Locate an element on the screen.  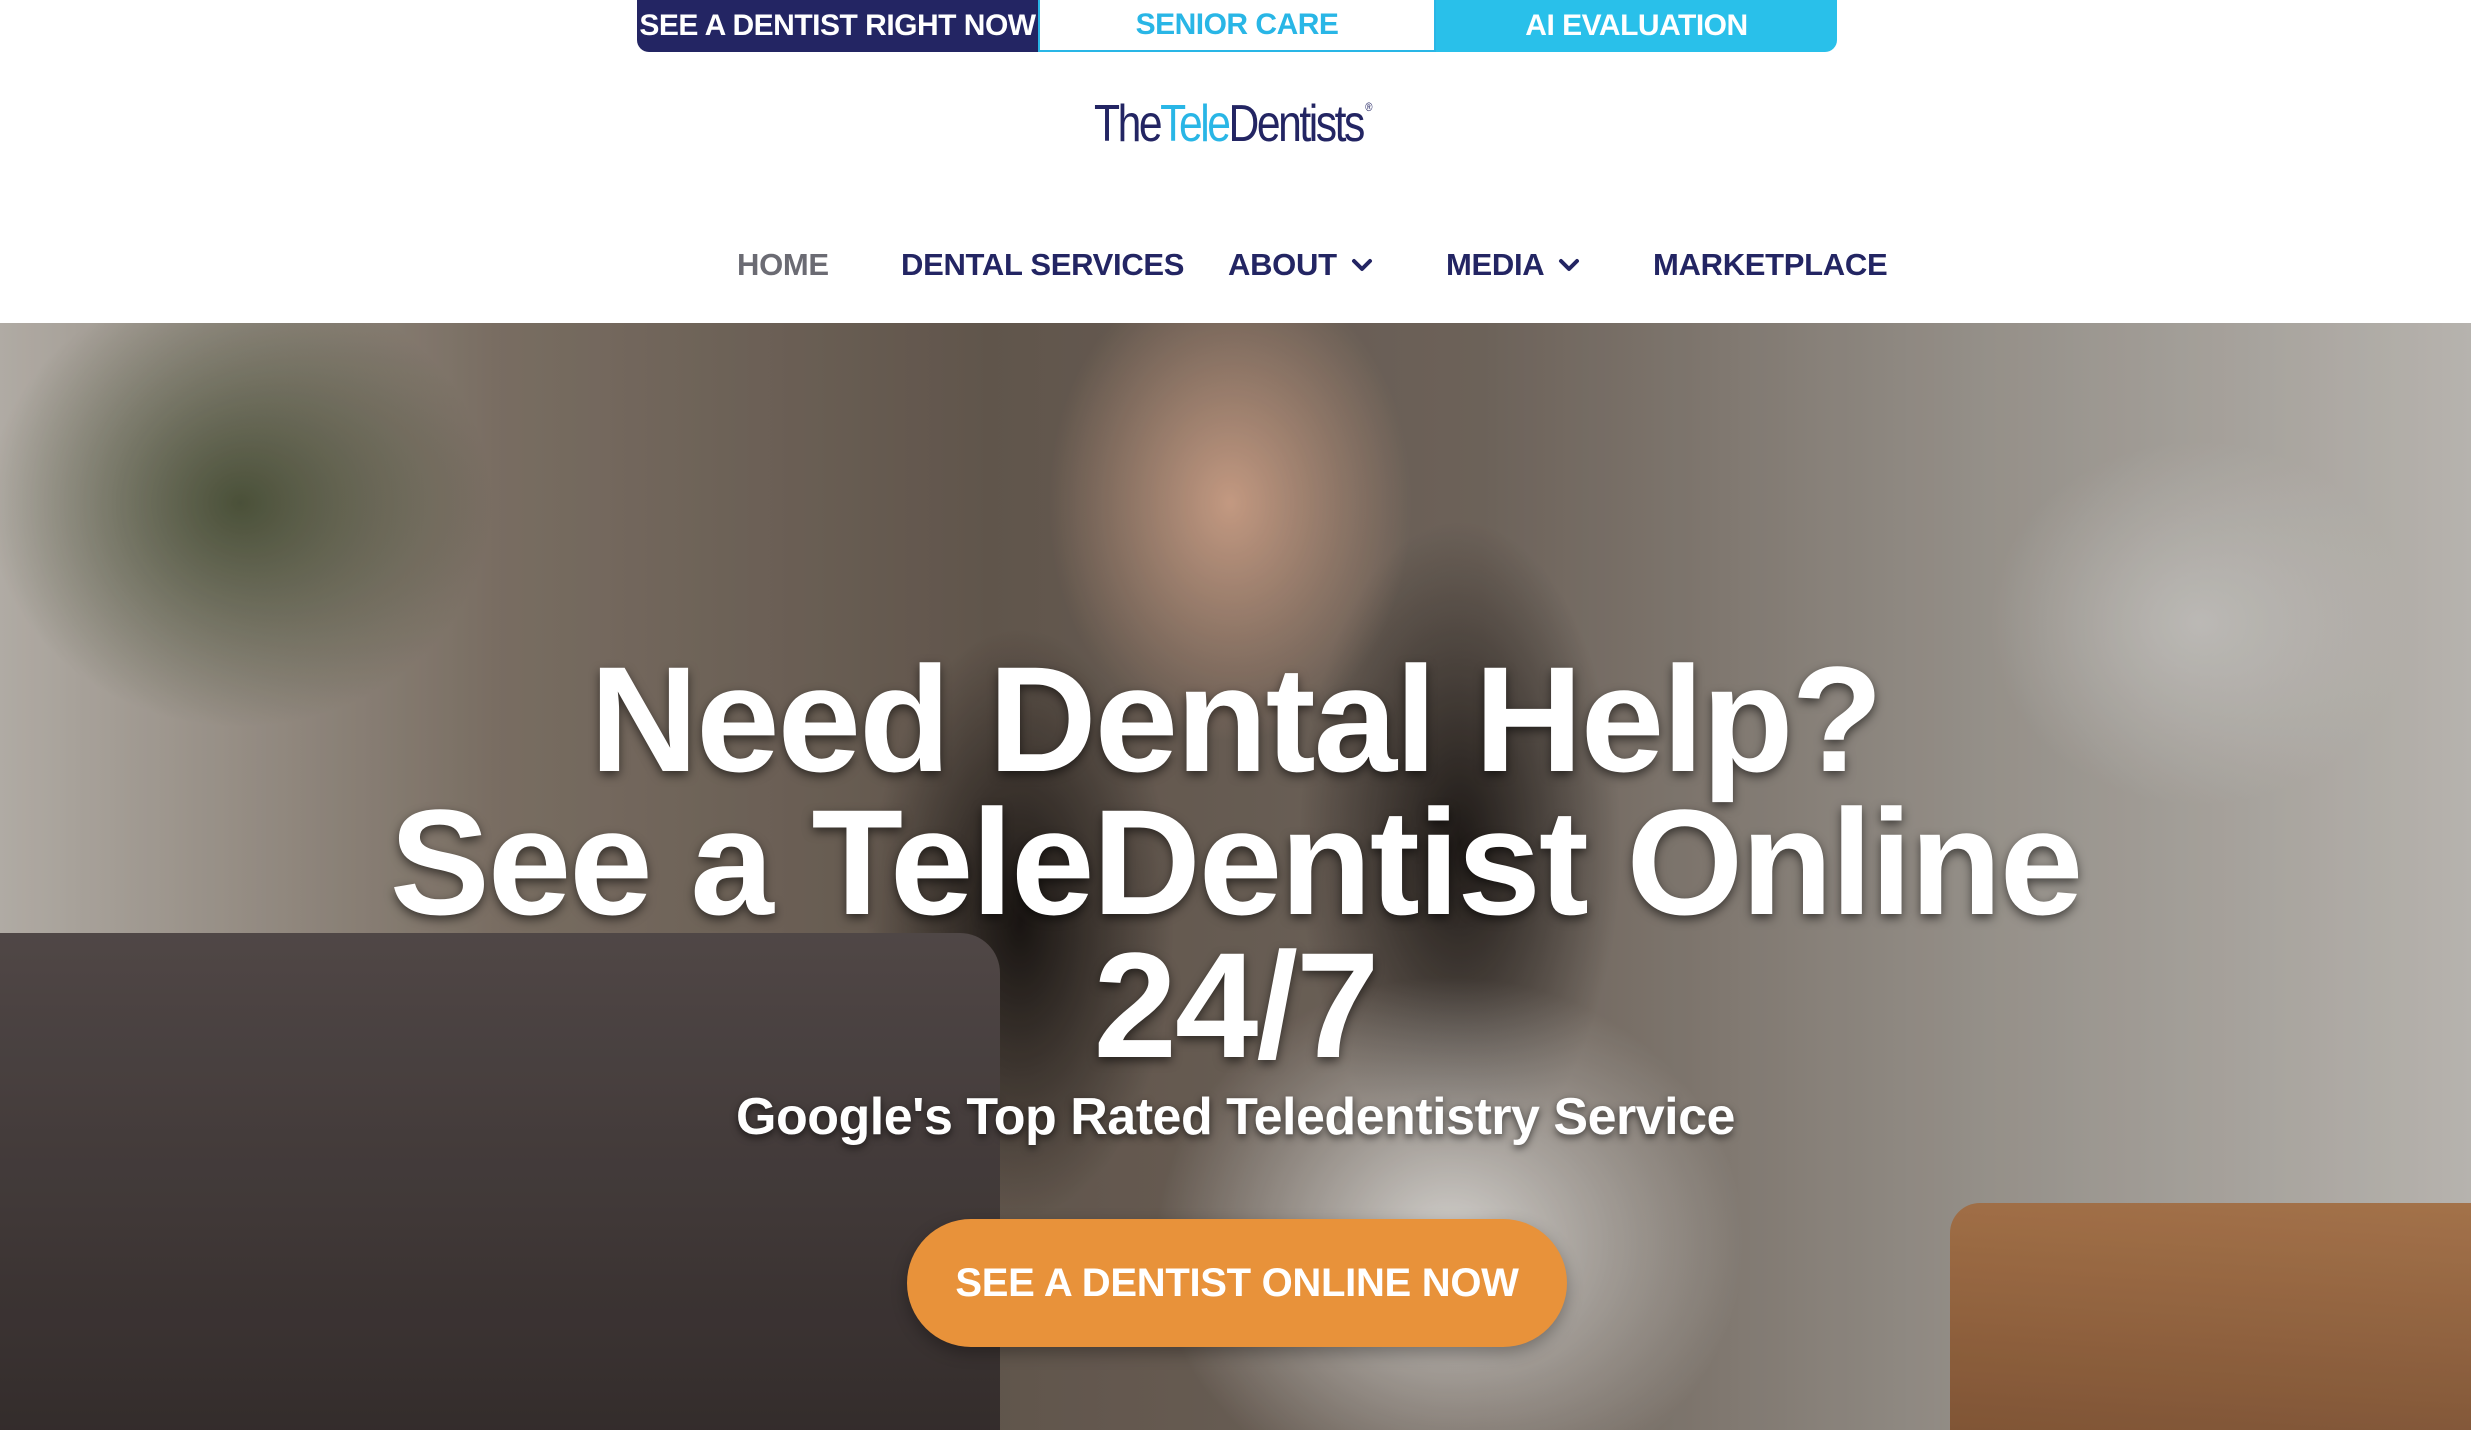
nav-marketplace: MARKETPLACE is located at coordinates (1770, 265).